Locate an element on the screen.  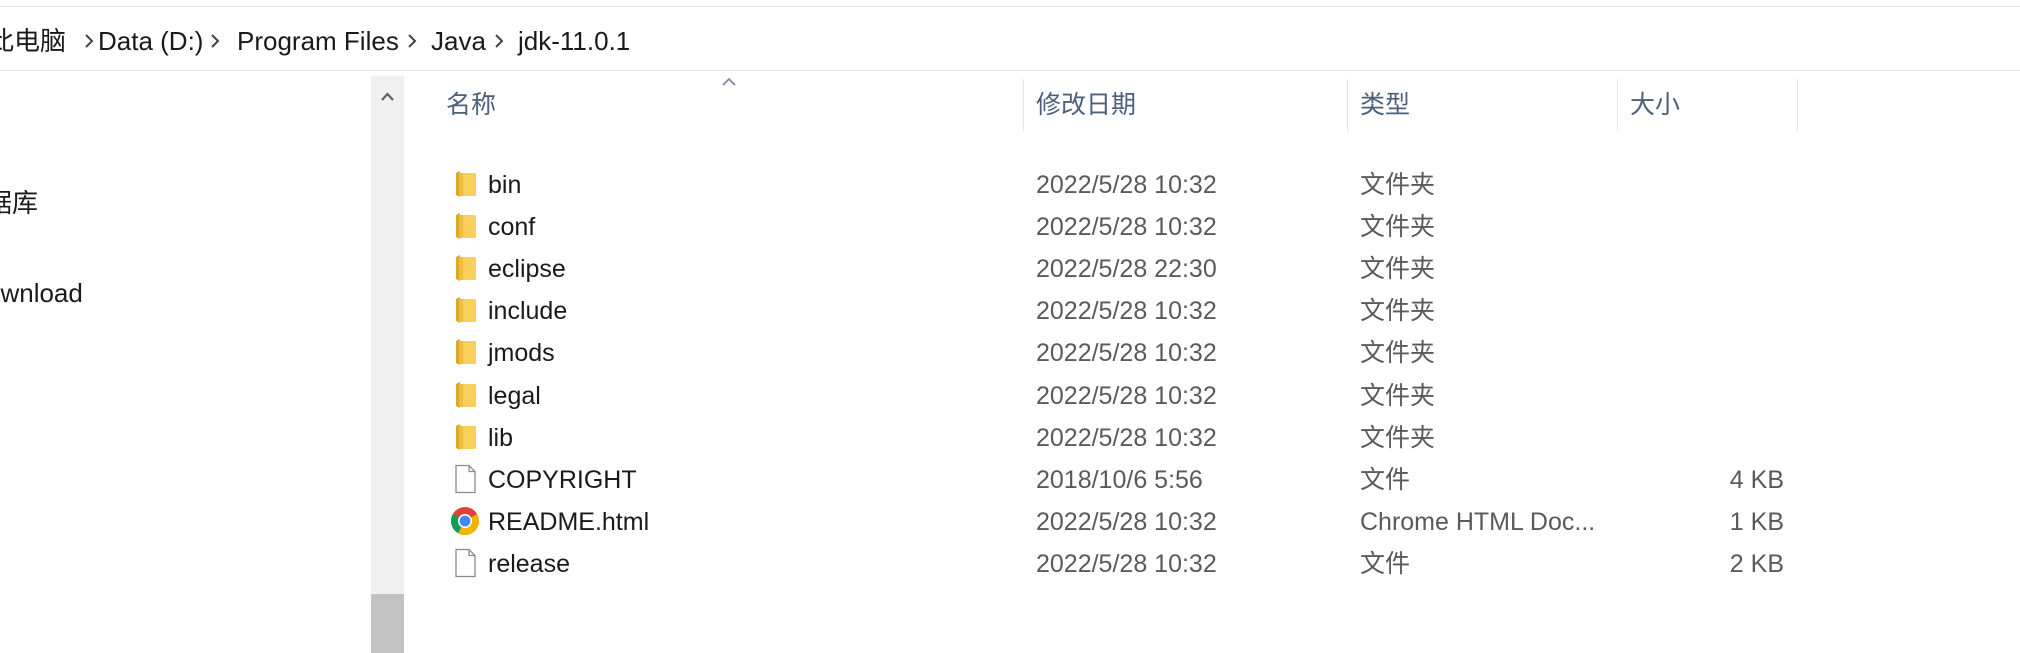
column-header: 名称 修改日期 类型 大小 is located at coordinates (1212, 104).